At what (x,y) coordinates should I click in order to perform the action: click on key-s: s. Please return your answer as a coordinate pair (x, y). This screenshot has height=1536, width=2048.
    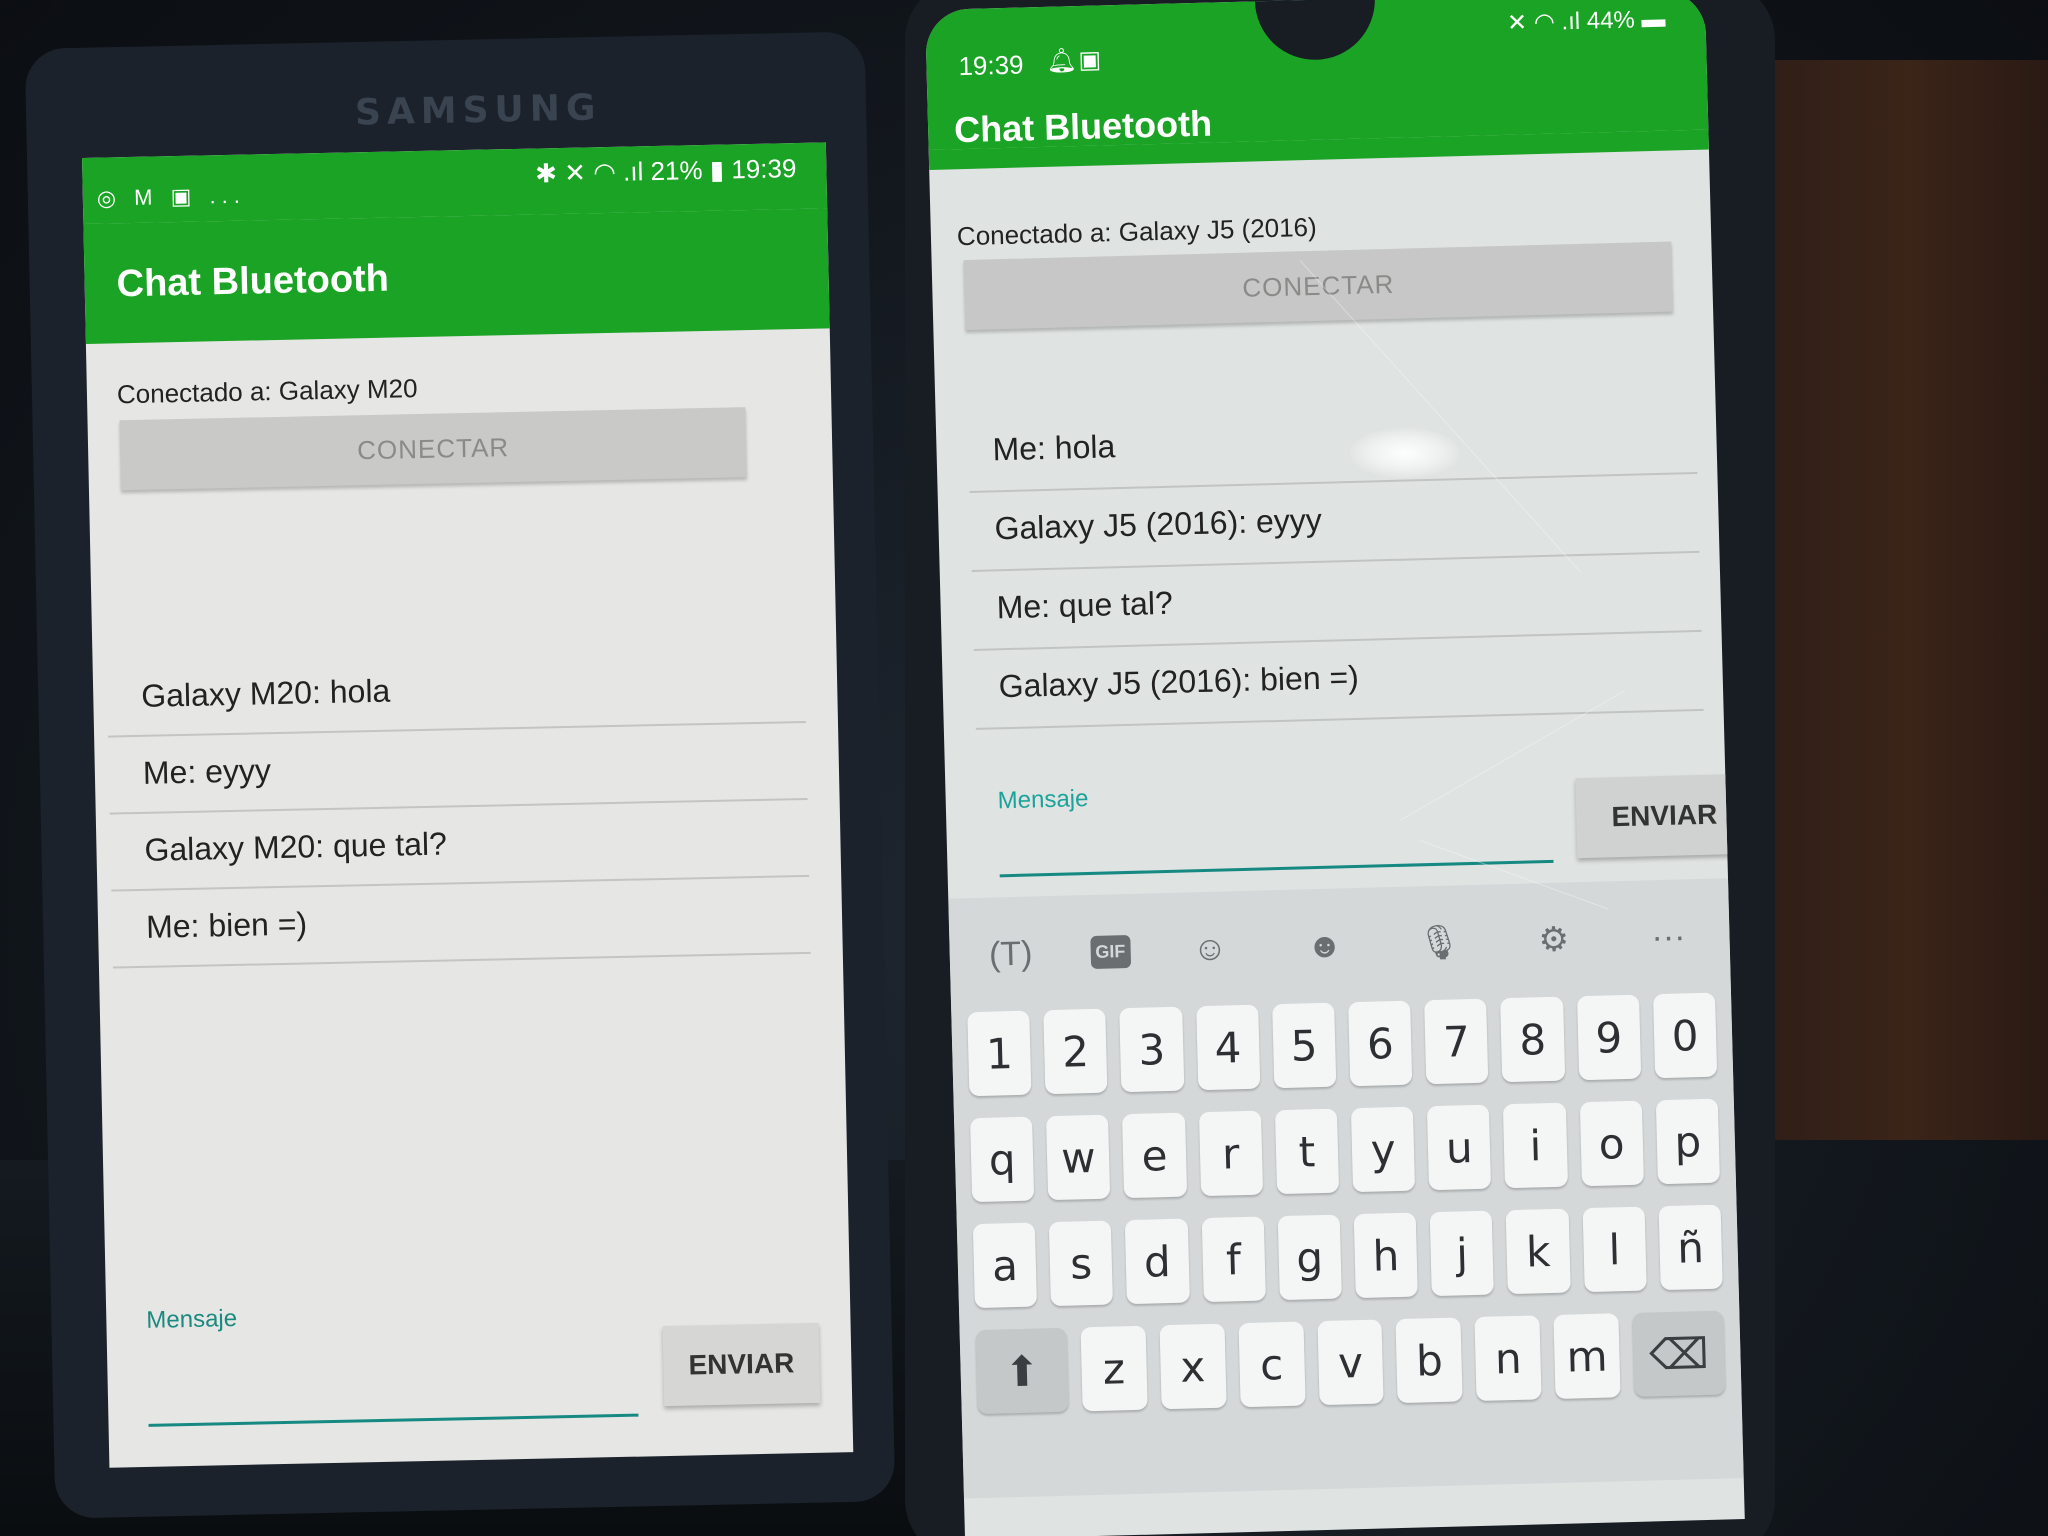
    Looking at the image, I should click on (1081, 1263).